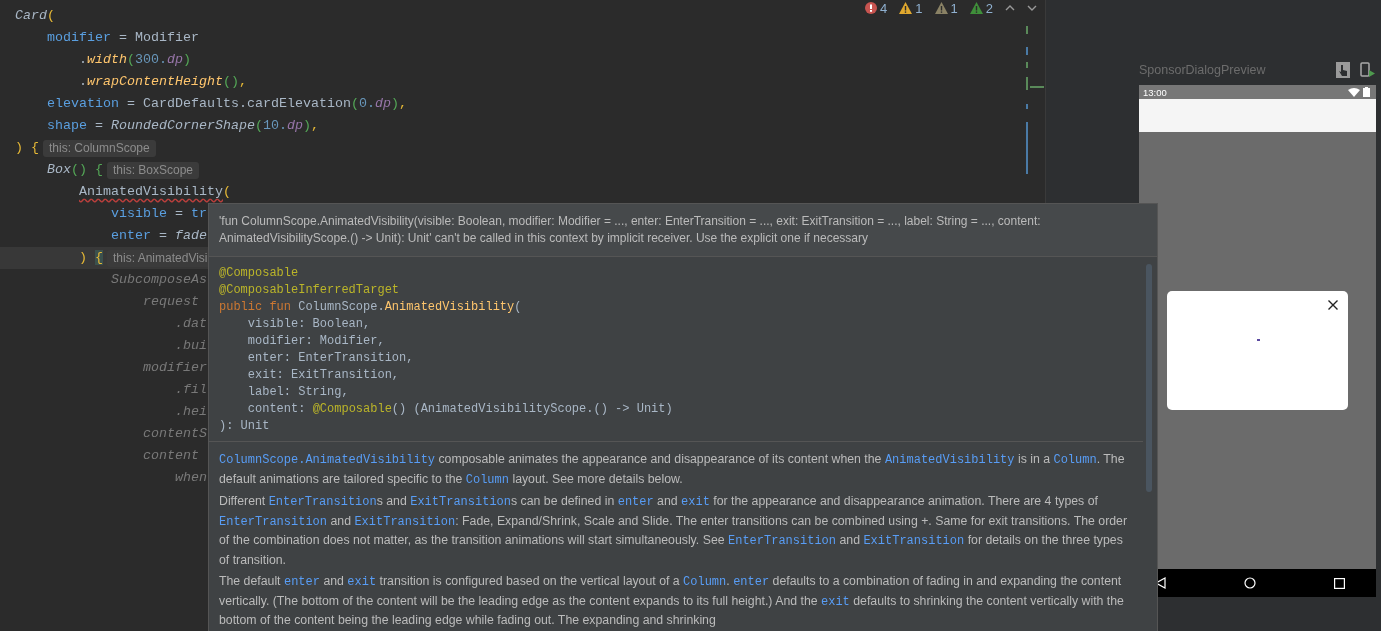  Describe the element at coordinates (134, 60) in the screenshot. I see `code-line: .width(300.dp)` at that location.